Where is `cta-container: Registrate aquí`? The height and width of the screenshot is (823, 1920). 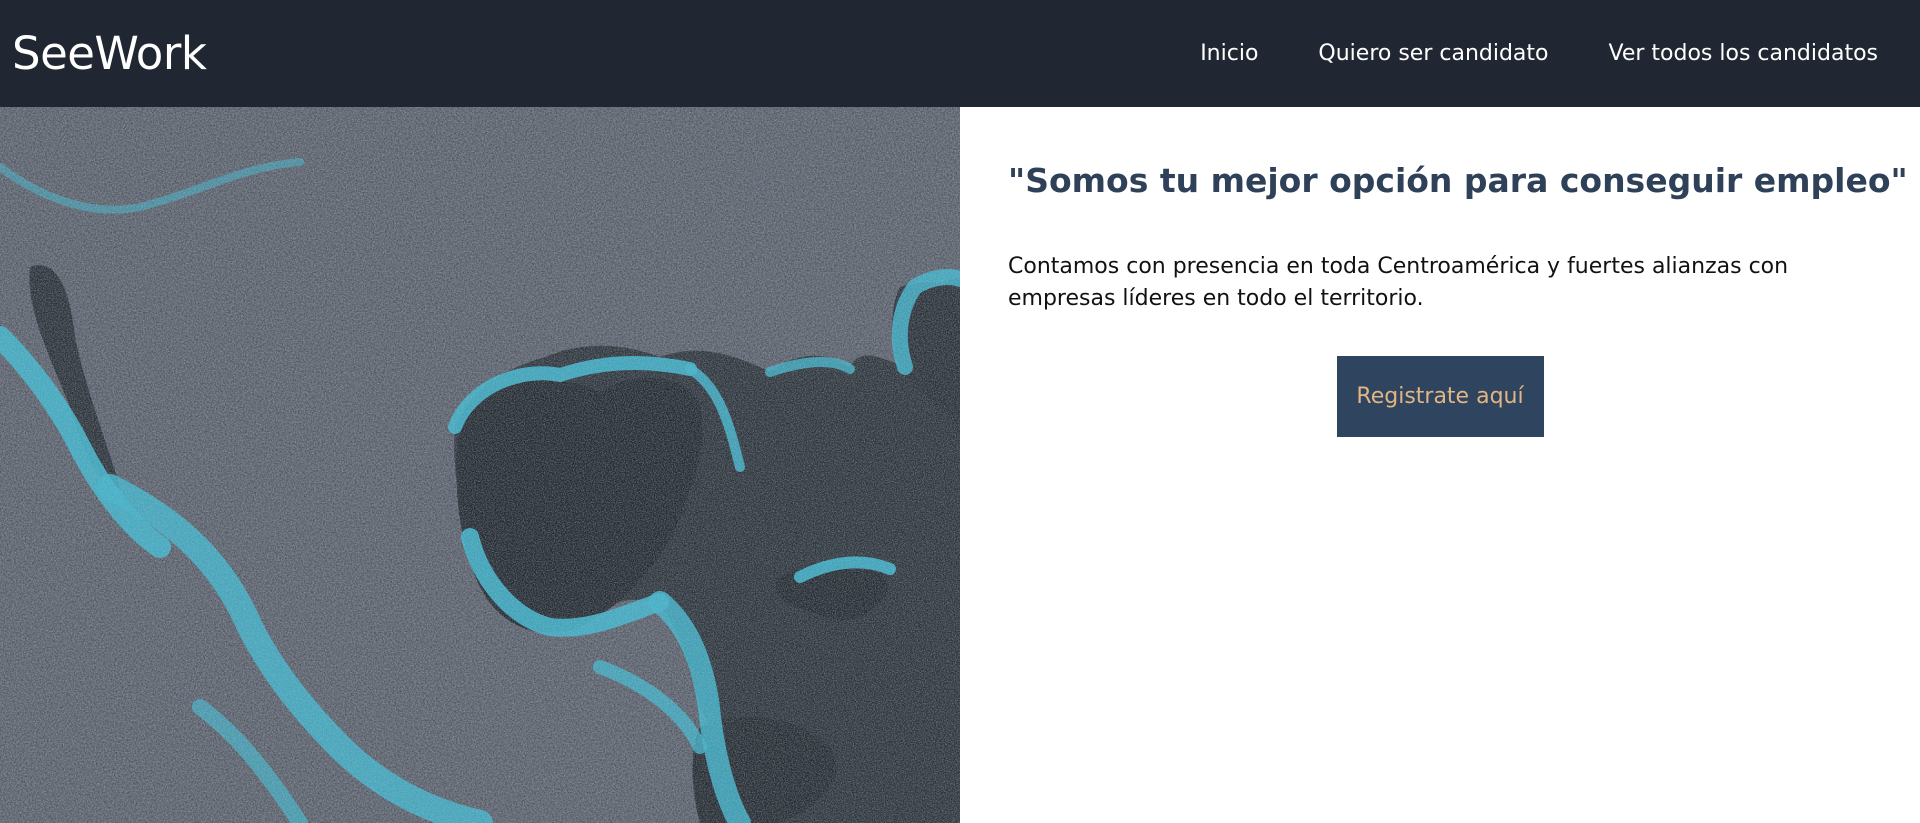
cta-container: Registrate aquí is located at coordinates (1440, 397).